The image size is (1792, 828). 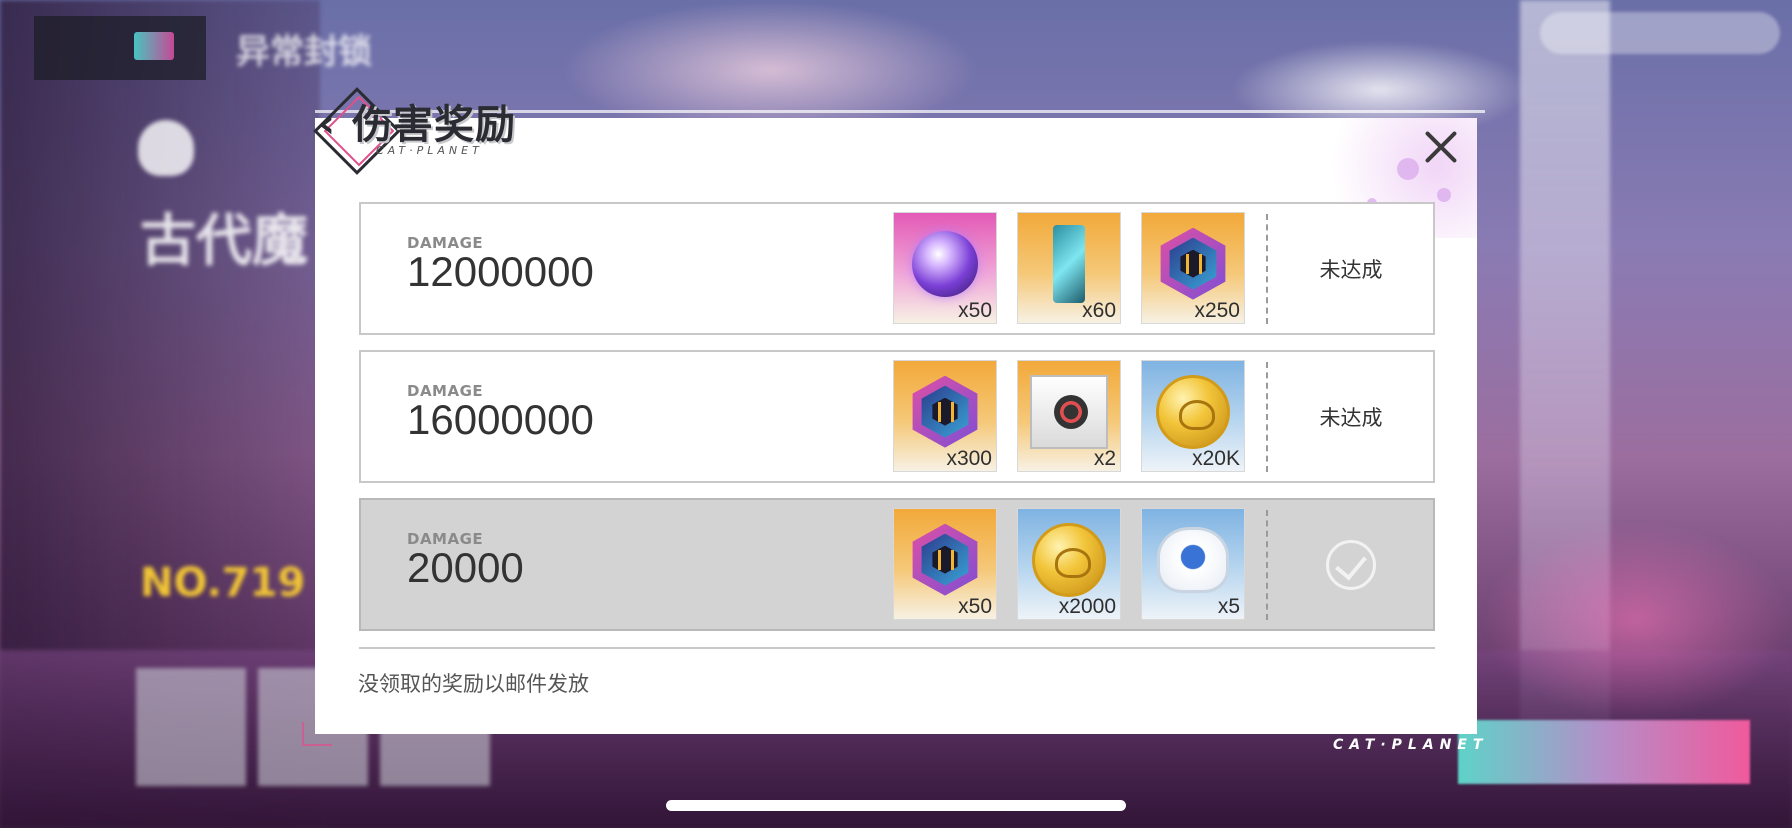 I want to click on dialog-title: 伤害奖励, so click(x=434, y=125).